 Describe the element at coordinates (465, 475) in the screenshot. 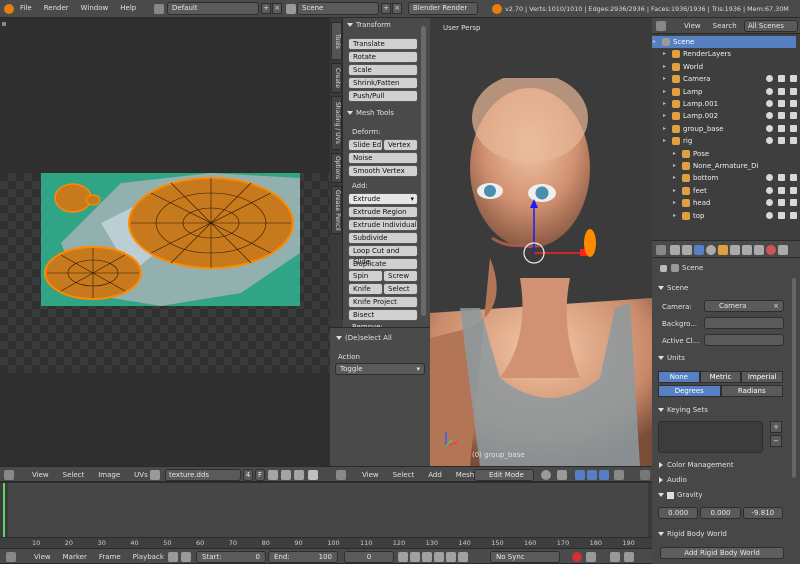

I see `viewport-menu-mesh: Mesh` at that location.